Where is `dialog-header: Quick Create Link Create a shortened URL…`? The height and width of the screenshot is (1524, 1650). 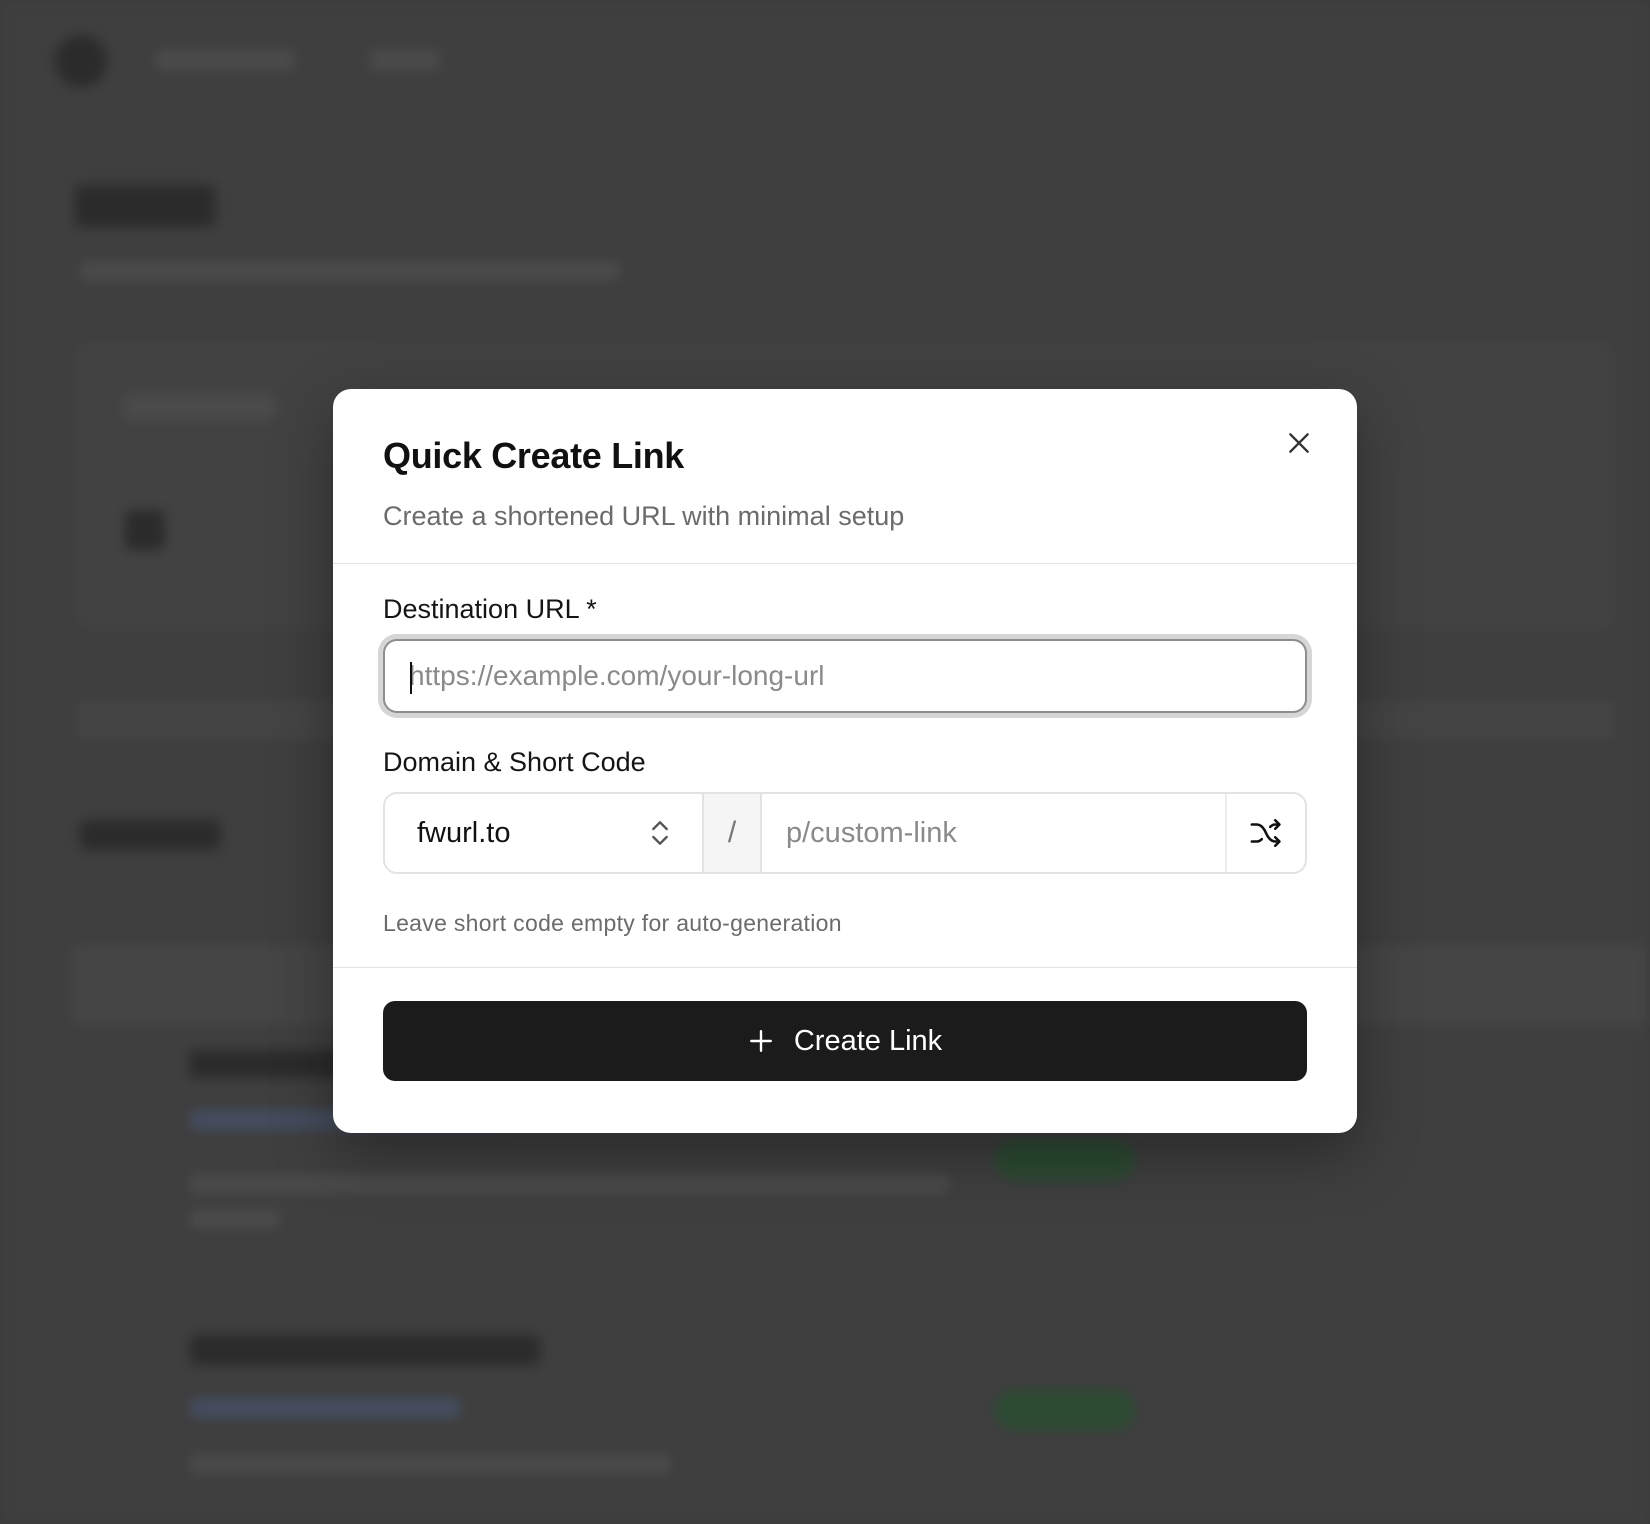
dialog-header: Quick Create Link Create a shortened URL… is located at coordinates (845, 476).